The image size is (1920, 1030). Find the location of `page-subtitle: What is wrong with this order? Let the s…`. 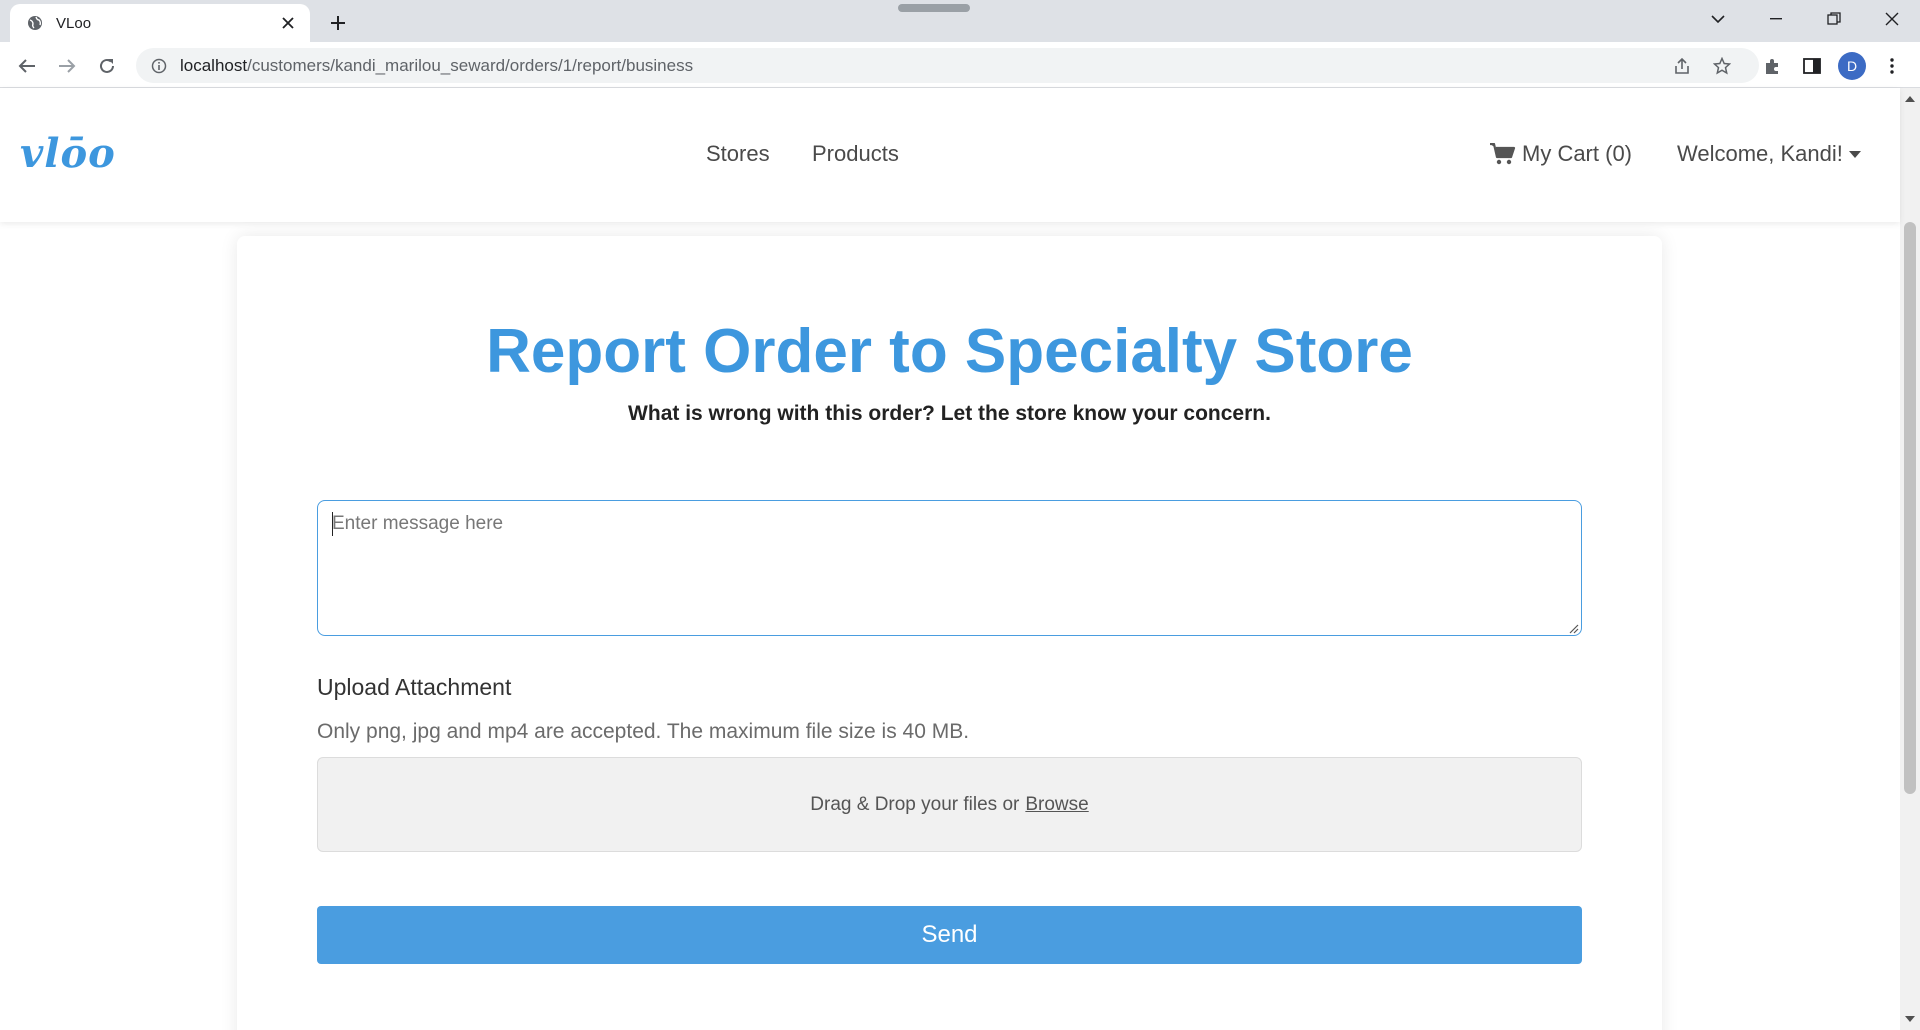

page-subtitle: What is wrong with this order? Let the s… is located at coordinates (949, 413).